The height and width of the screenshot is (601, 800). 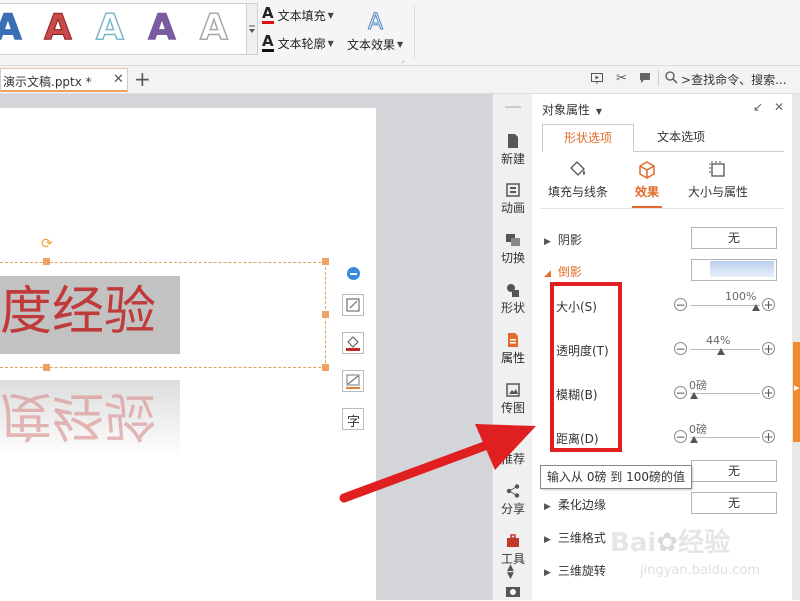 What do you see at coordinates (680, 392) in the screenshot?
I see `blur-decrease-icon: −` at bounding box center [680, 392].